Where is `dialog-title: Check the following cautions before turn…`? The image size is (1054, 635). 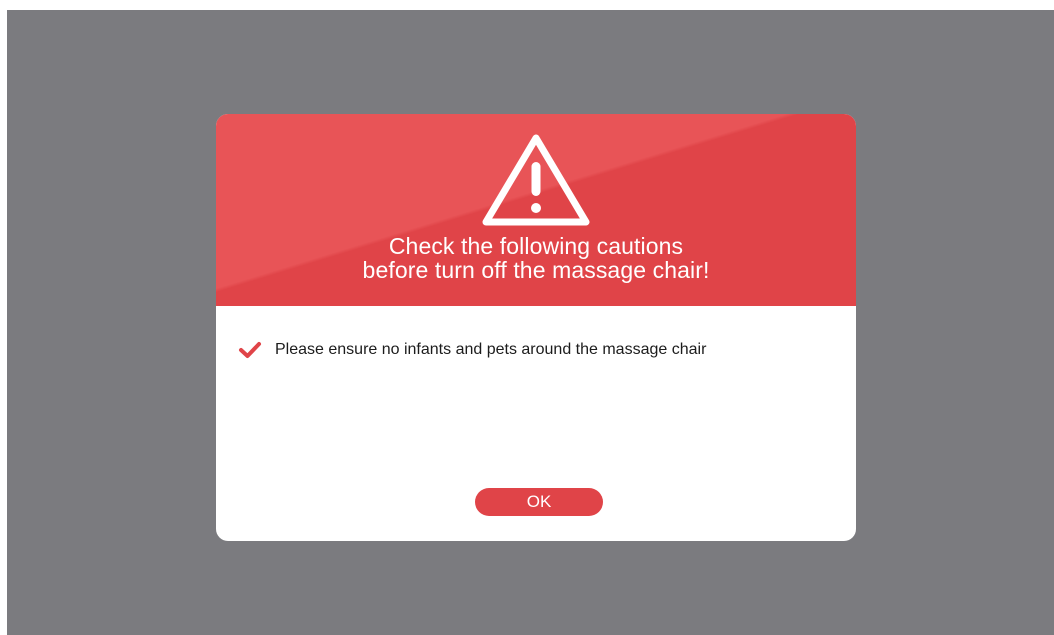 dialog-title: Check the following cautions before turn… is located at coordinates (536, 258).